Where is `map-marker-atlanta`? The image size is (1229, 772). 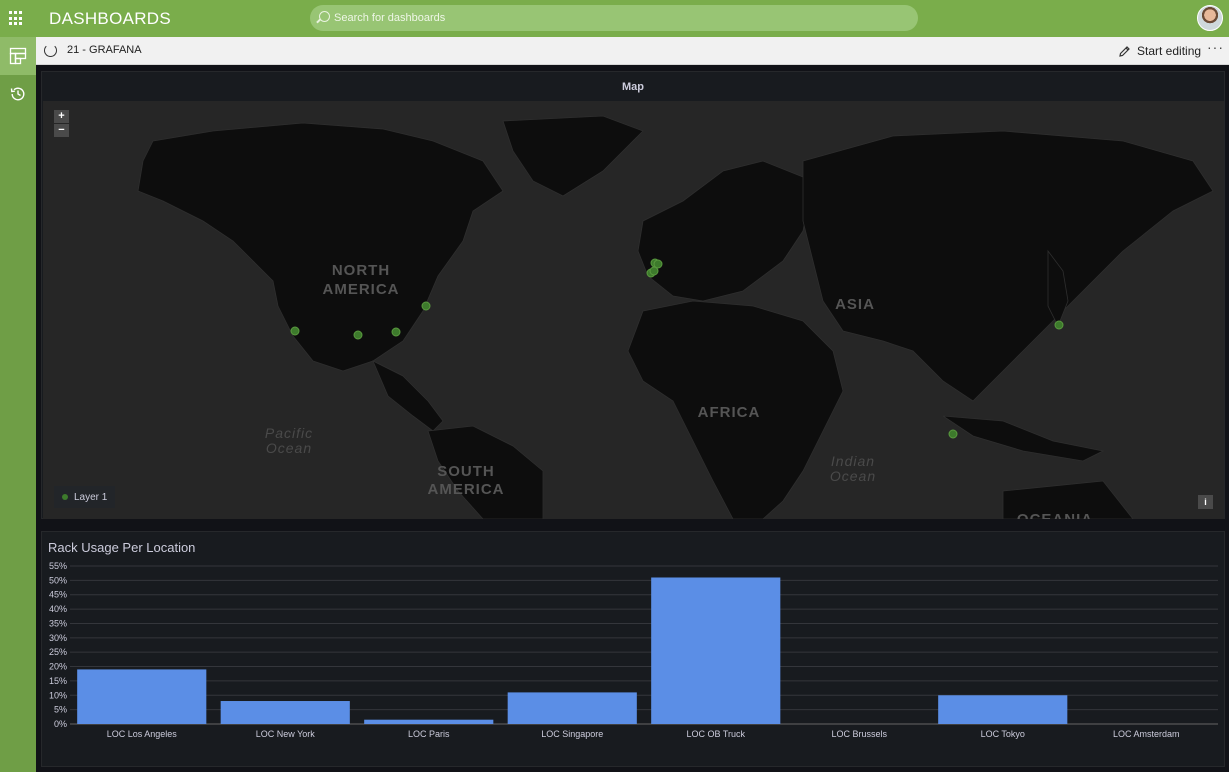
map-marker-atlanta is located at coordinates (396, 332).